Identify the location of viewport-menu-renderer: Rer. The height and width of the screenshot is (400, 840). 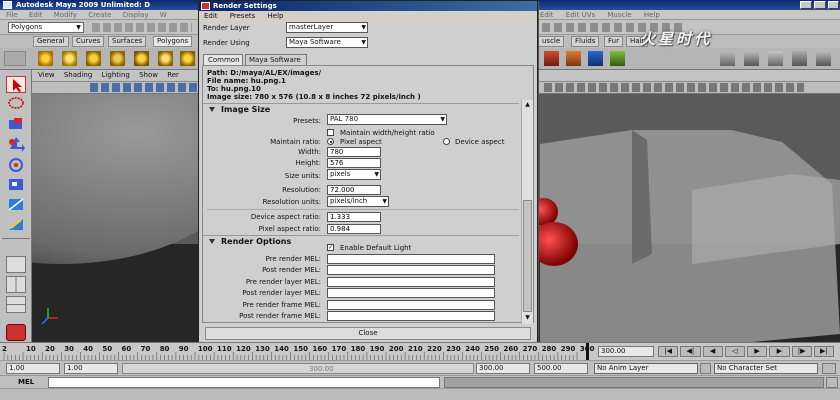
(173, 75).